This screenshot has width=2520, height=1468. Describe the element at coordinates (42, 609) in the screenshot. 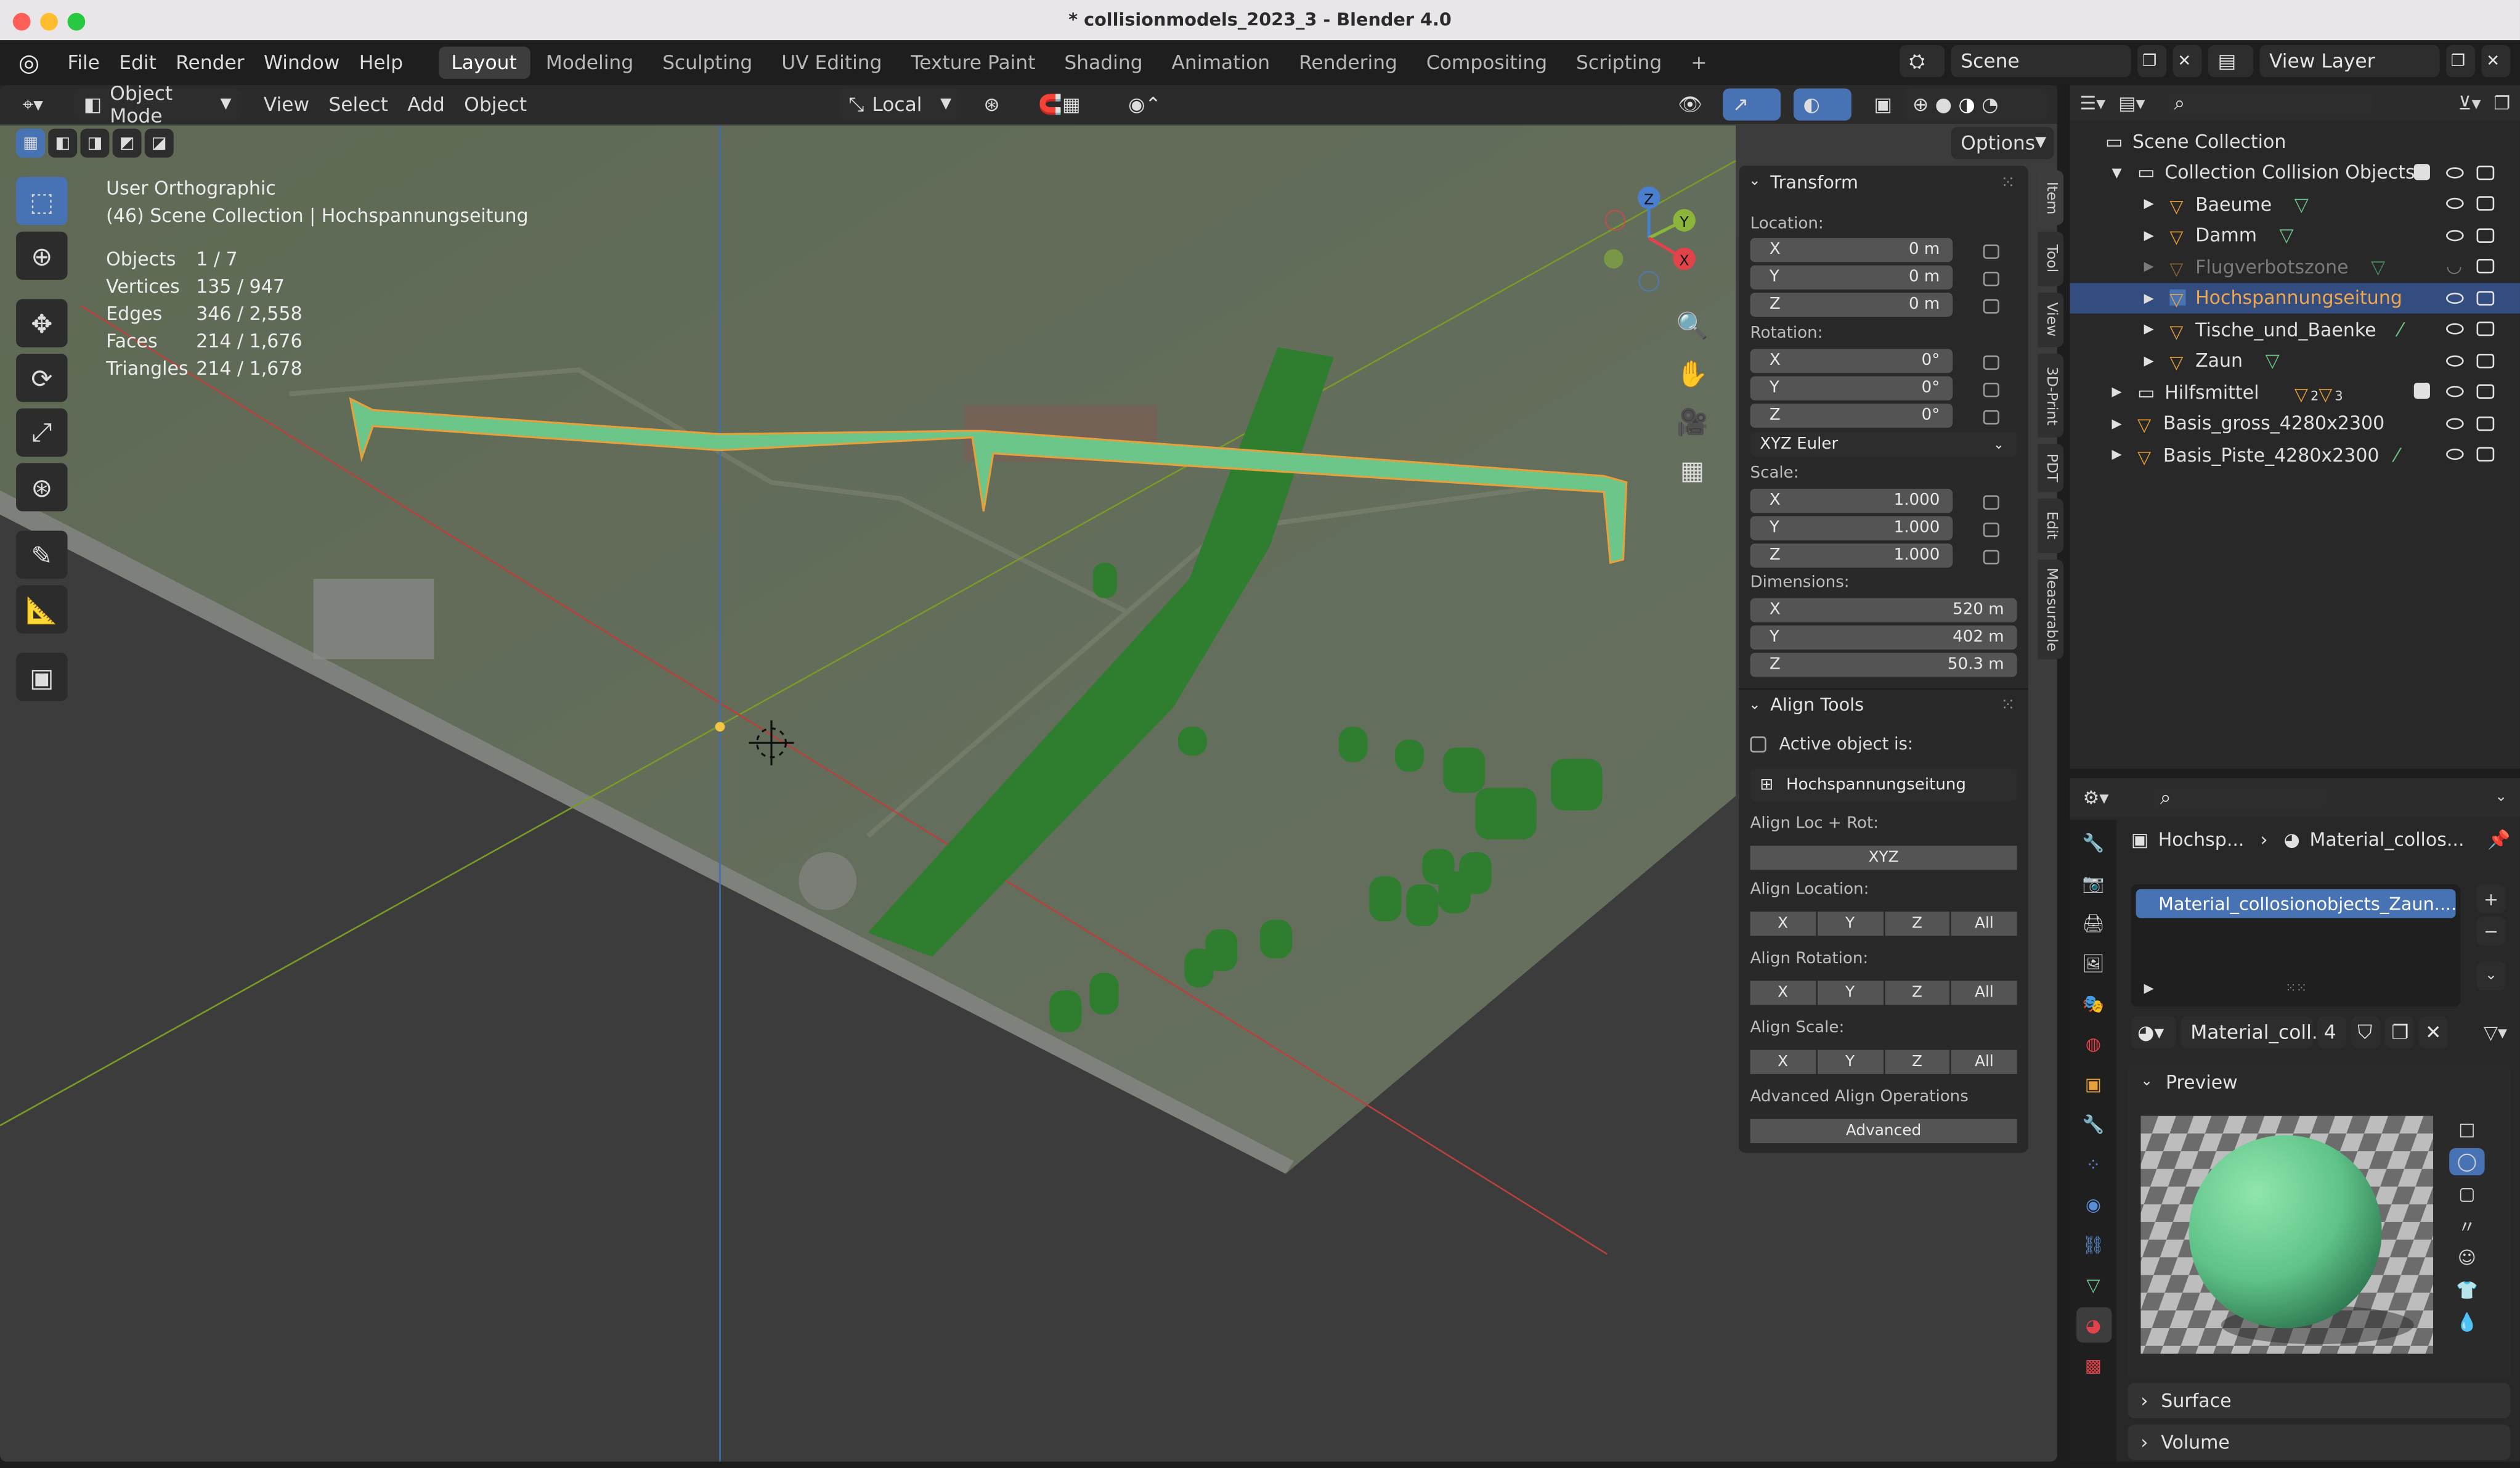

I see `measure-tool: 📐` at that location.